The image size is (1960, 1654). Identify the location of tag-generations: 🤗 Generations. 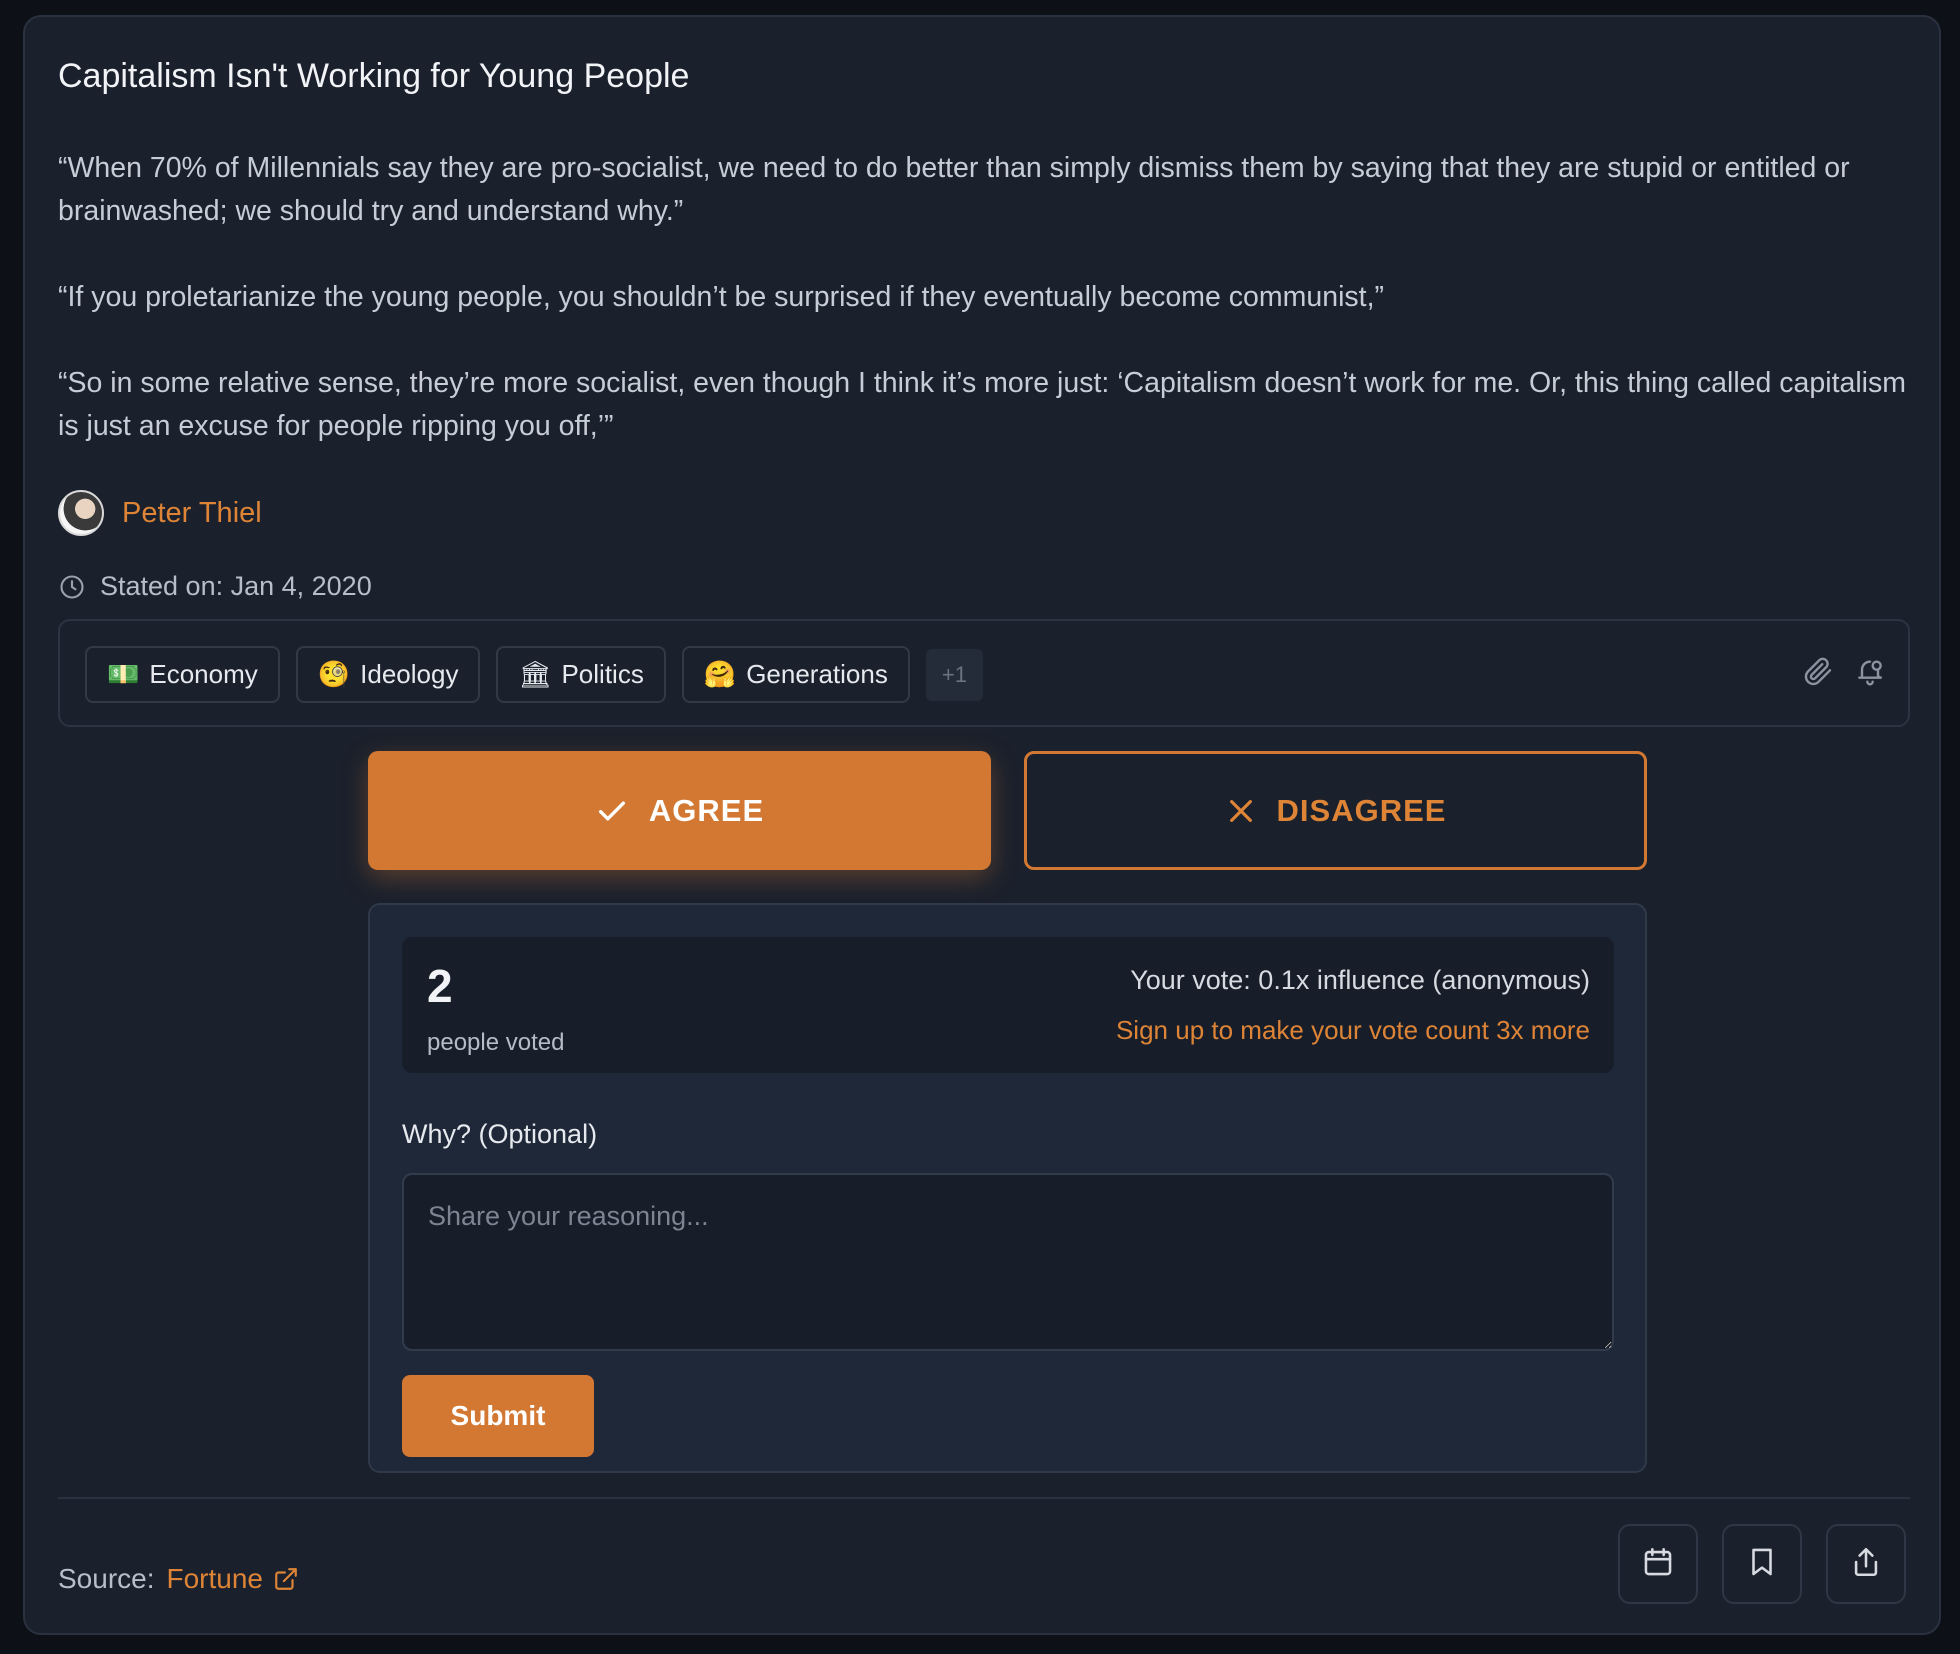
(795, 674).